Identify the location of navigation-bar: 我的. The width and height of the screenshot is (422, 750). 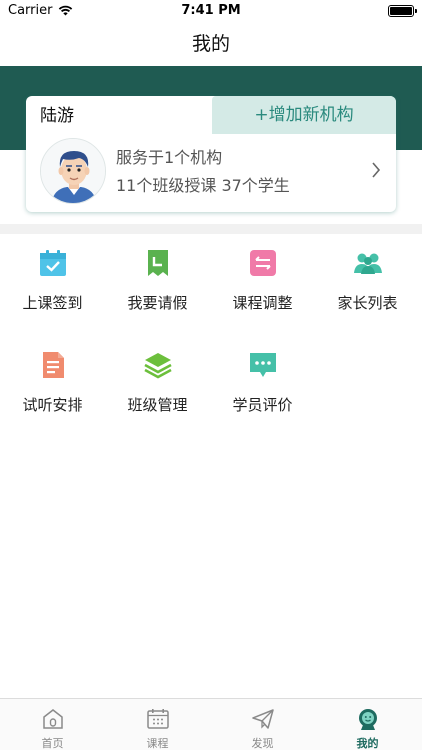
(211, 44).